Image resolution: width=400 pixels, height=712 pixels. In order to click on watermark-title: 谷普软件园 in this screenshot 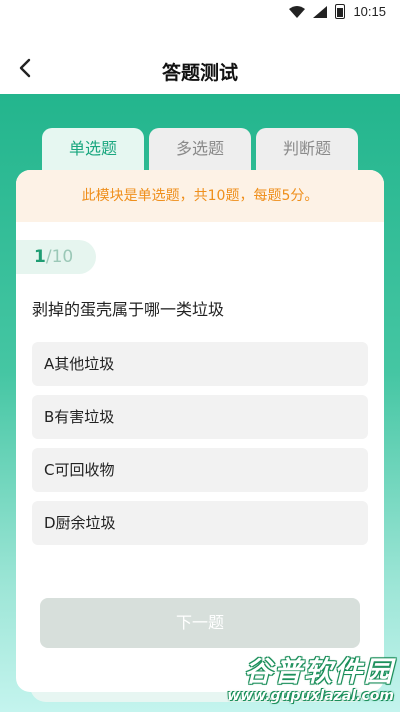, I will do `click(318, 671)`.